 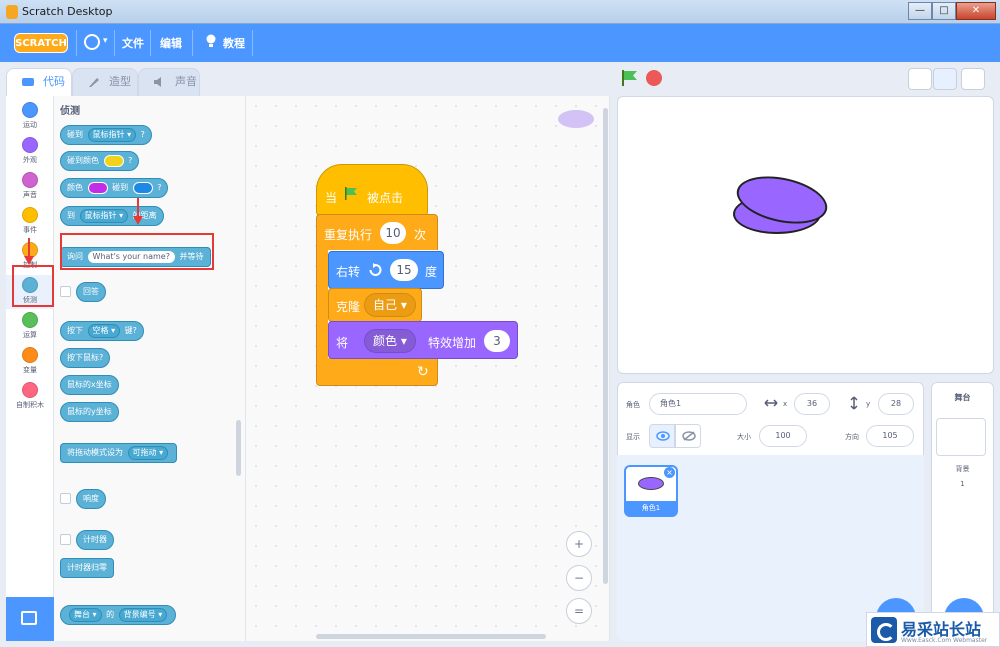 What do you see at coordinates (33, 286) in the screenshot?
I see `annotation-box-category` at bounding box center [33, 286].